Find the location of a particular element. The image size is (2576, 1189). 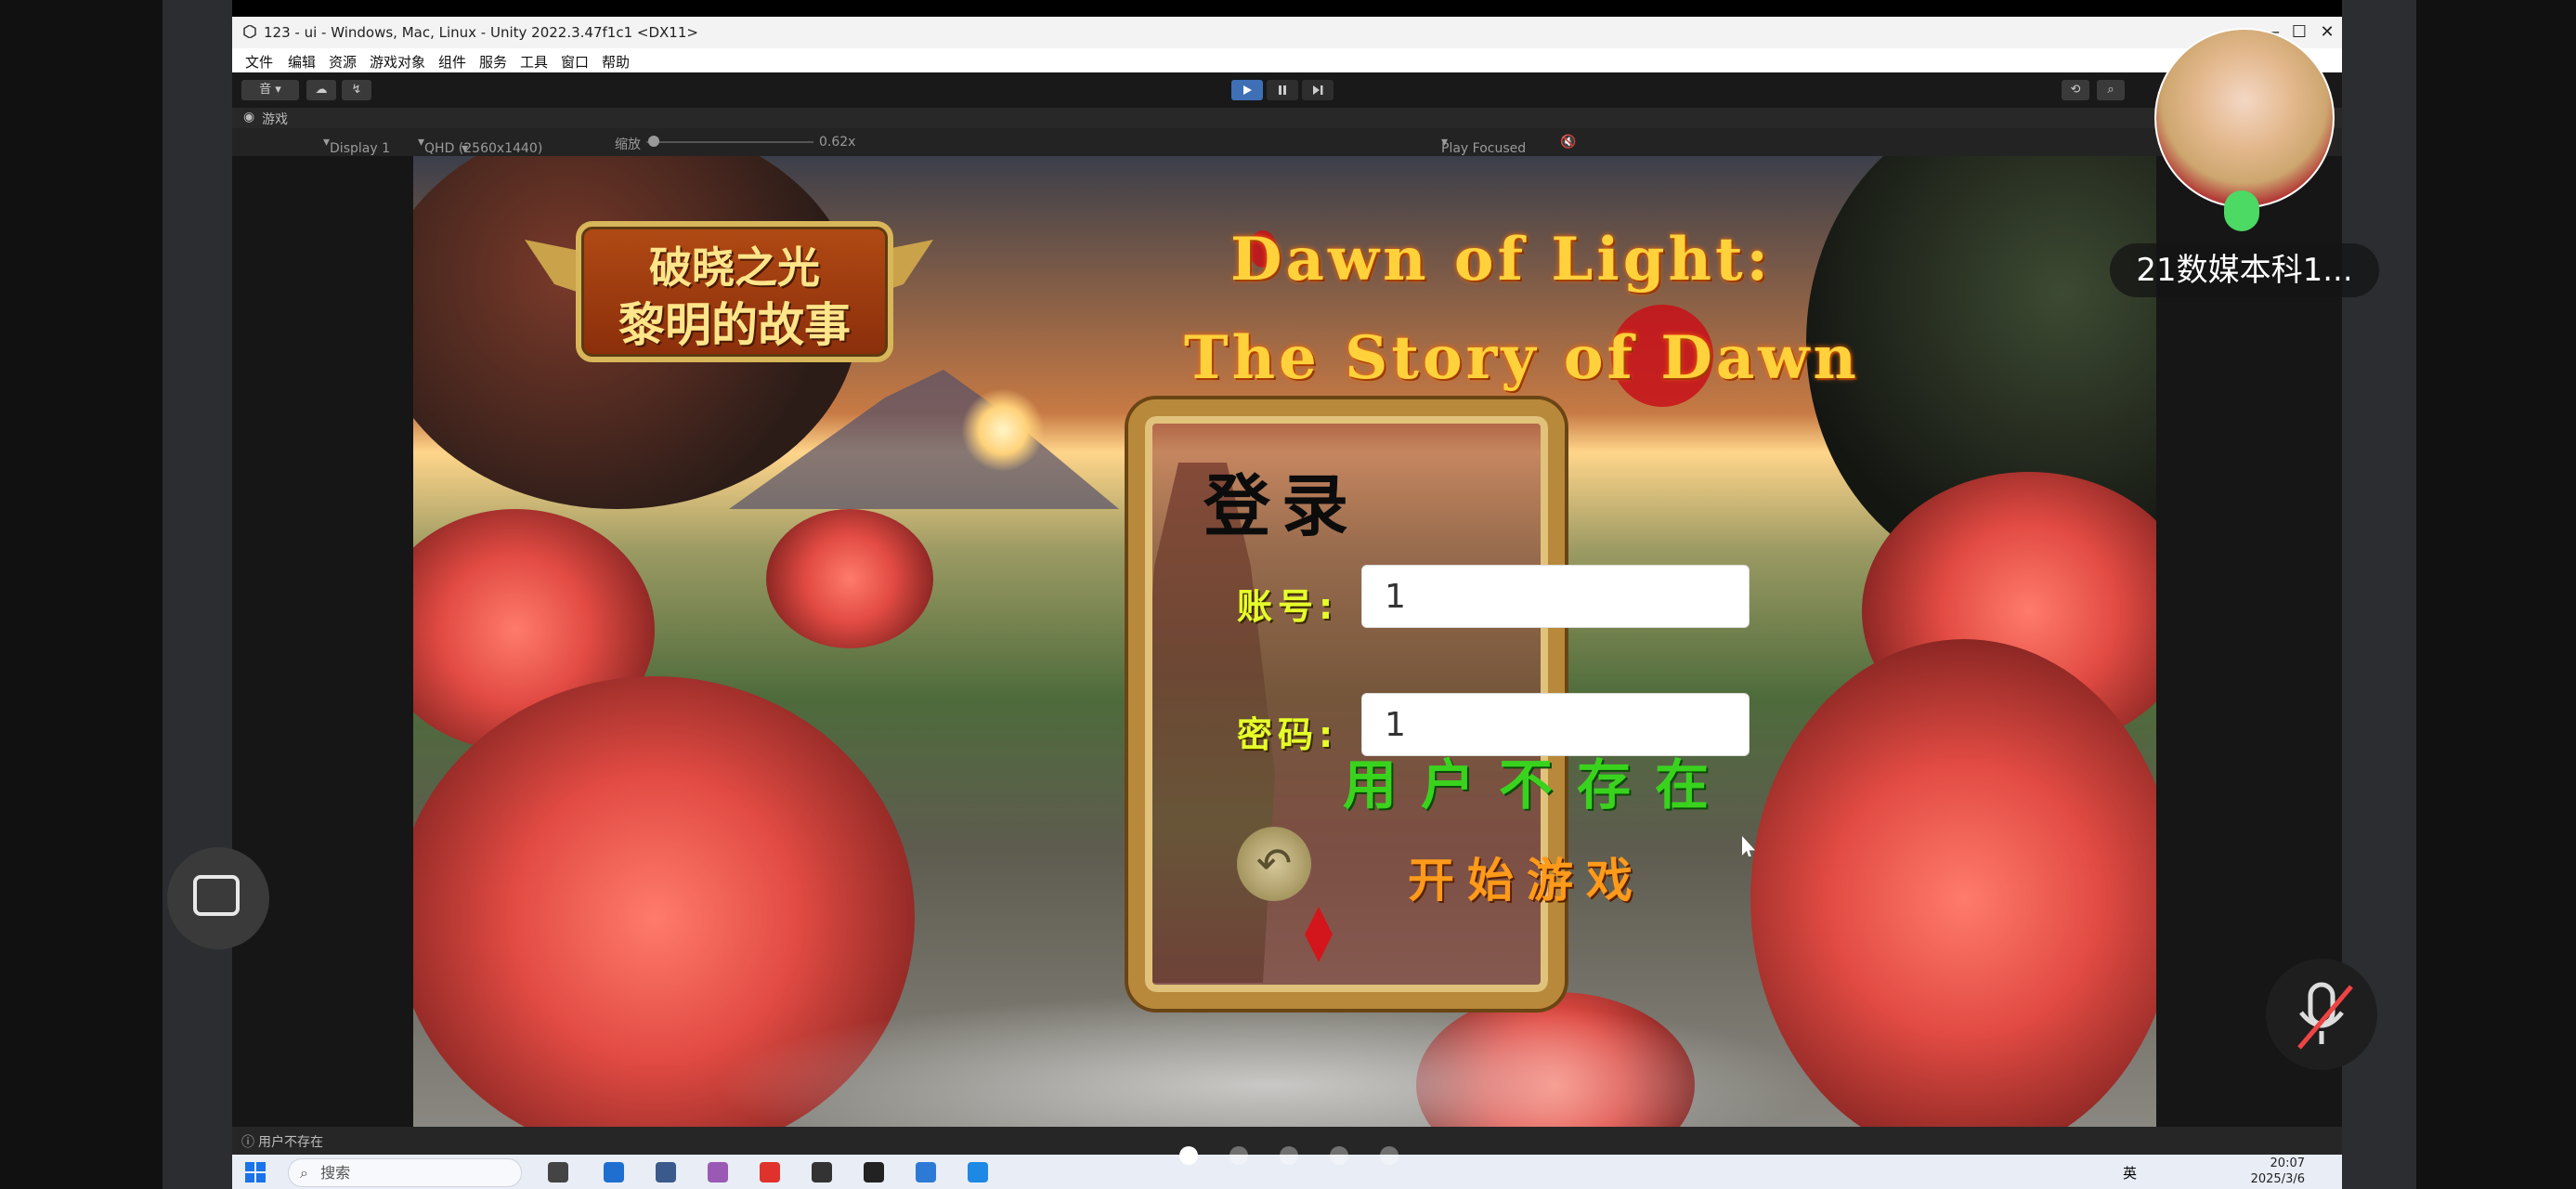

menu-bar: 文件 编辑 资源 游戏对象 组件 服务 工具 窗口 帮助 is located at coordinates (1287, 60).